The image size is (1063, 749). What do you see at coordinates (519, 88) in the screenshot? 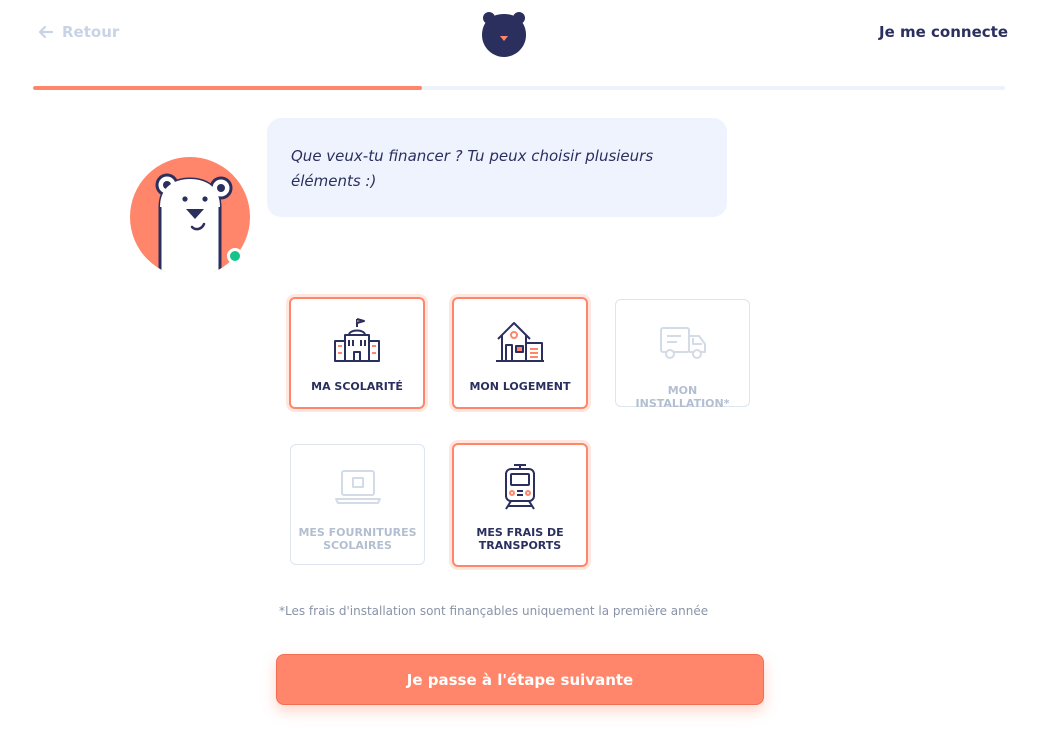
I see `progress-bar` at bounding box center [519, 88].